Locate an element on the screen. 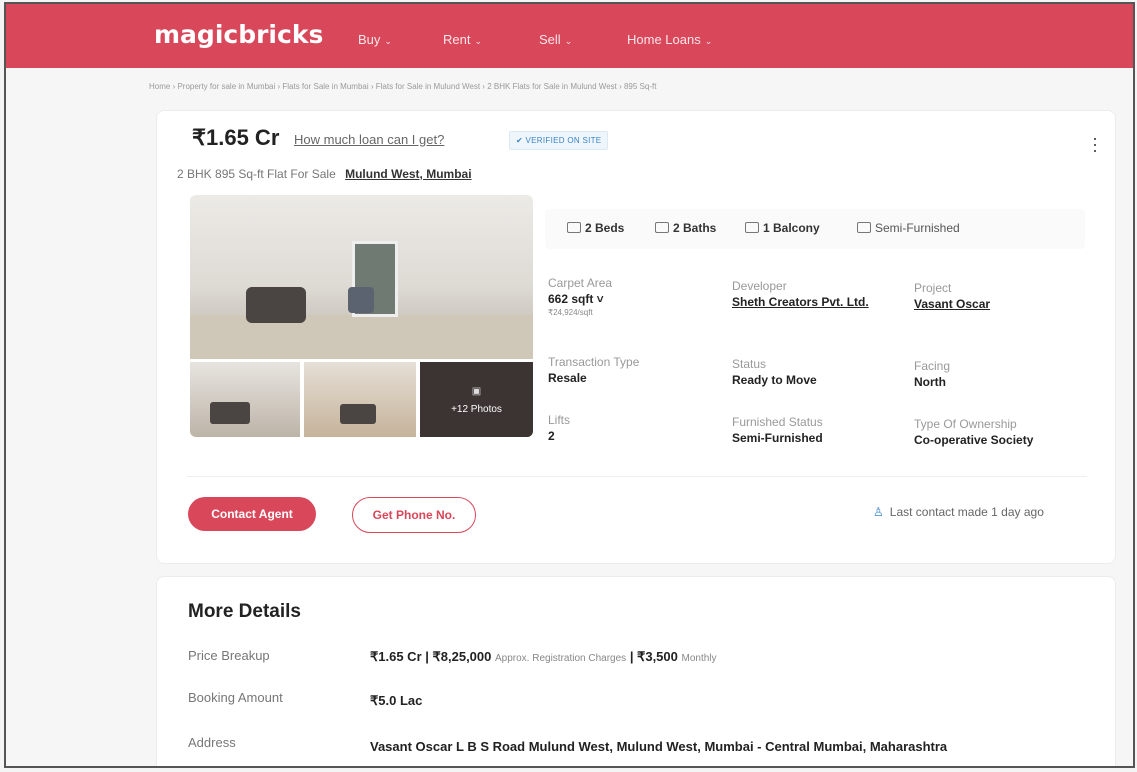 The image size is (1137, 772). nav-home-loans: Home Loans ⌄ is located at coordinates (669, 39).